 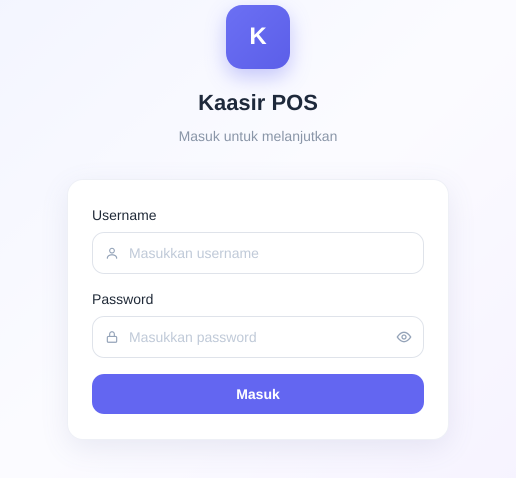 I want to click on app-title: Kaasir POS, so click(x=258, y=103).